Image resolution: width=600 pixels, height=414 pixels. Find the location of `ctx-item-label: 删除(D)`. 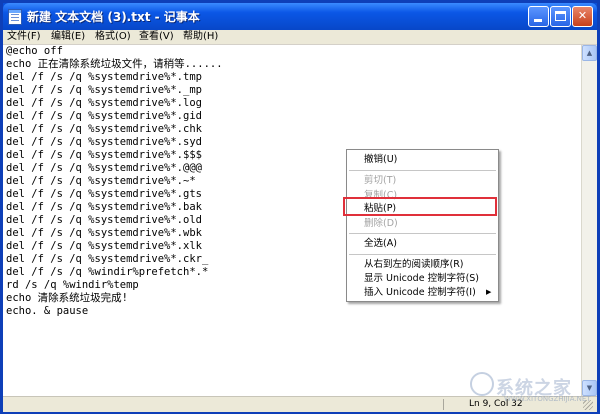

ctx-item-label: 删除(D) is located at coordinates (381, 223).